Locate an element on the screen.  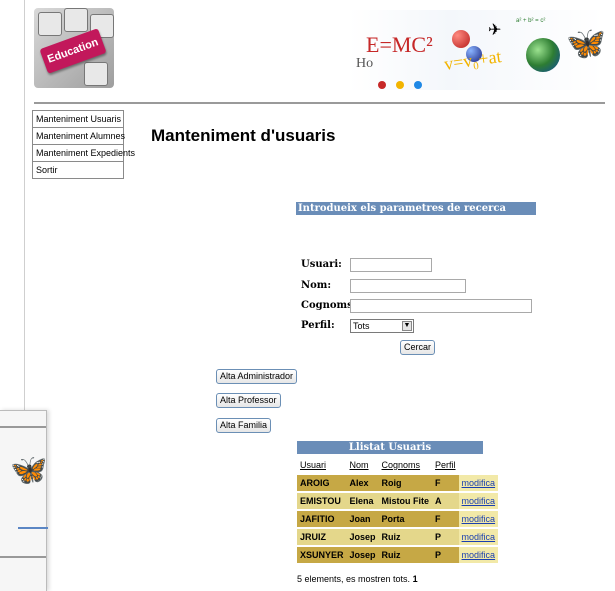
page-number-link: 1 is located at coordinates (415, 579).